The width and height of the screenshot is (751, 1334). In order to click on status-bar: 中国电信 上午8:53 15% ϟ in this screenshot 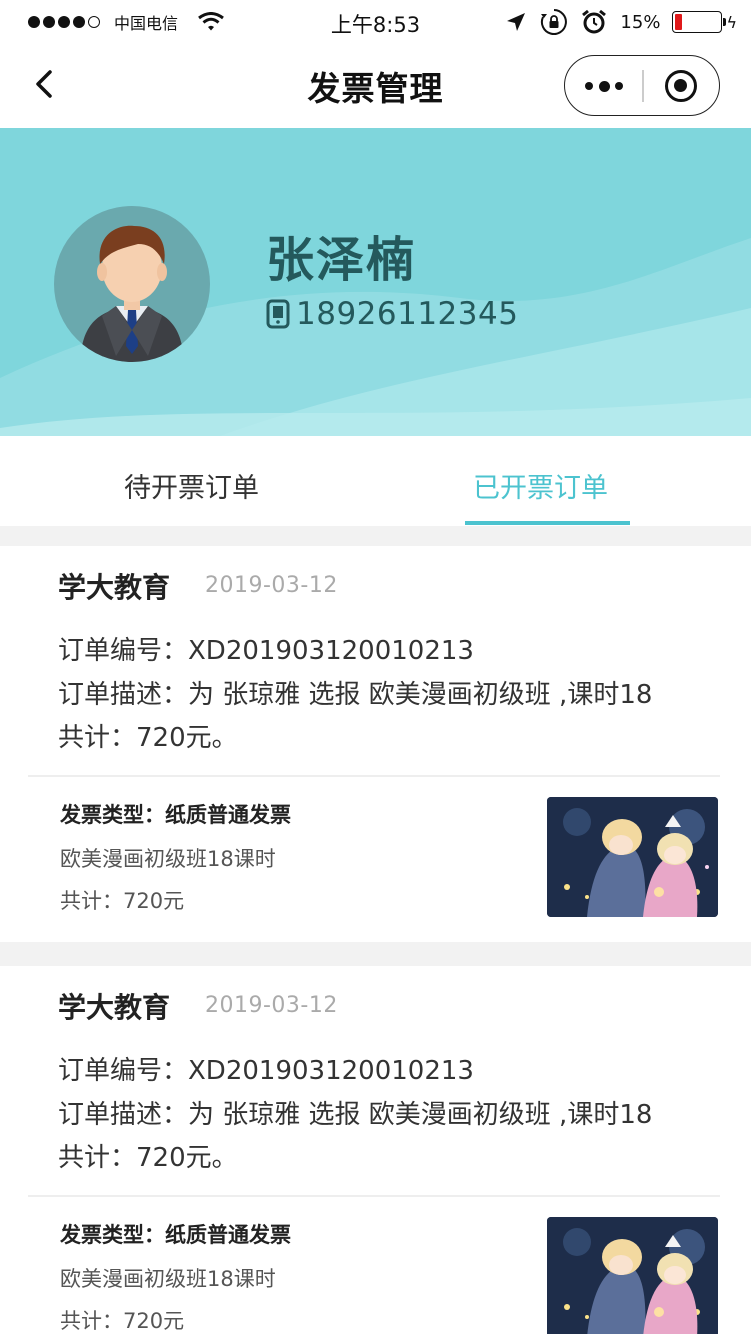, I will do `click(375, 22)`.